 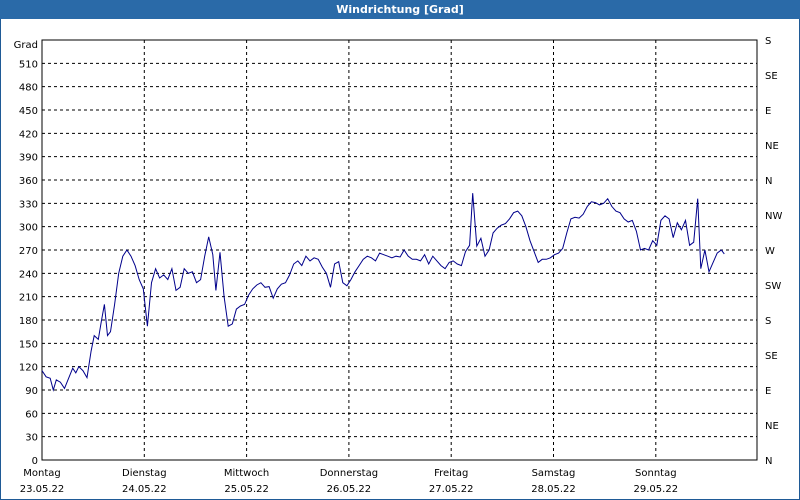 What do you see at coordinates (773, 286) in the screenshot?
I see `right-axis-label: SW` at bounding box center [773, 286].